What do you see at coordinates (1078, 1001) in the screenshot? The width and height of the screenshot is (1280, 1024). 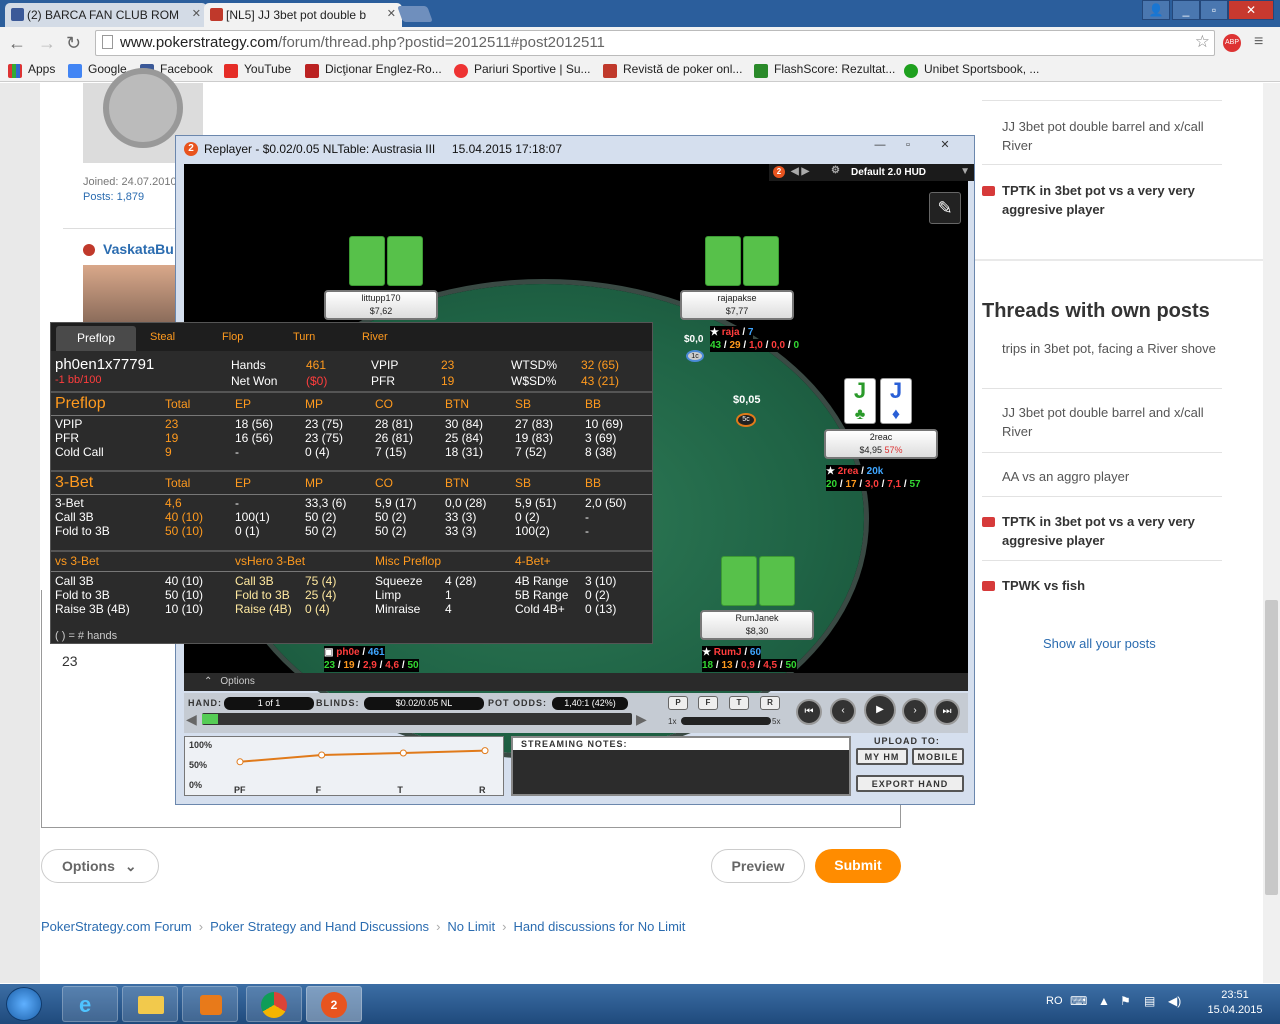 I see `keyboard-icon: ⌨` at bounding box center [1078, 1001].